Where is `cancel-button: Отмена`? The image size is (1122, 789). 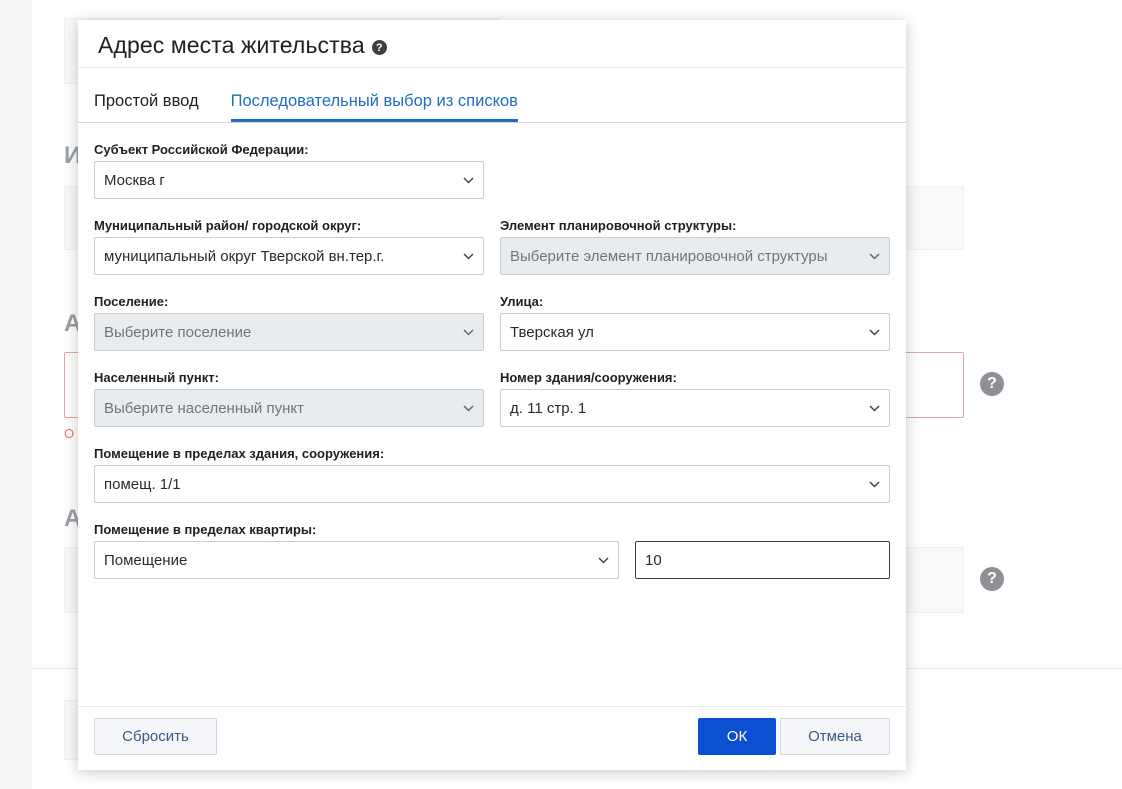
cancel-button: Отмена is located at coordinates (835, 736).